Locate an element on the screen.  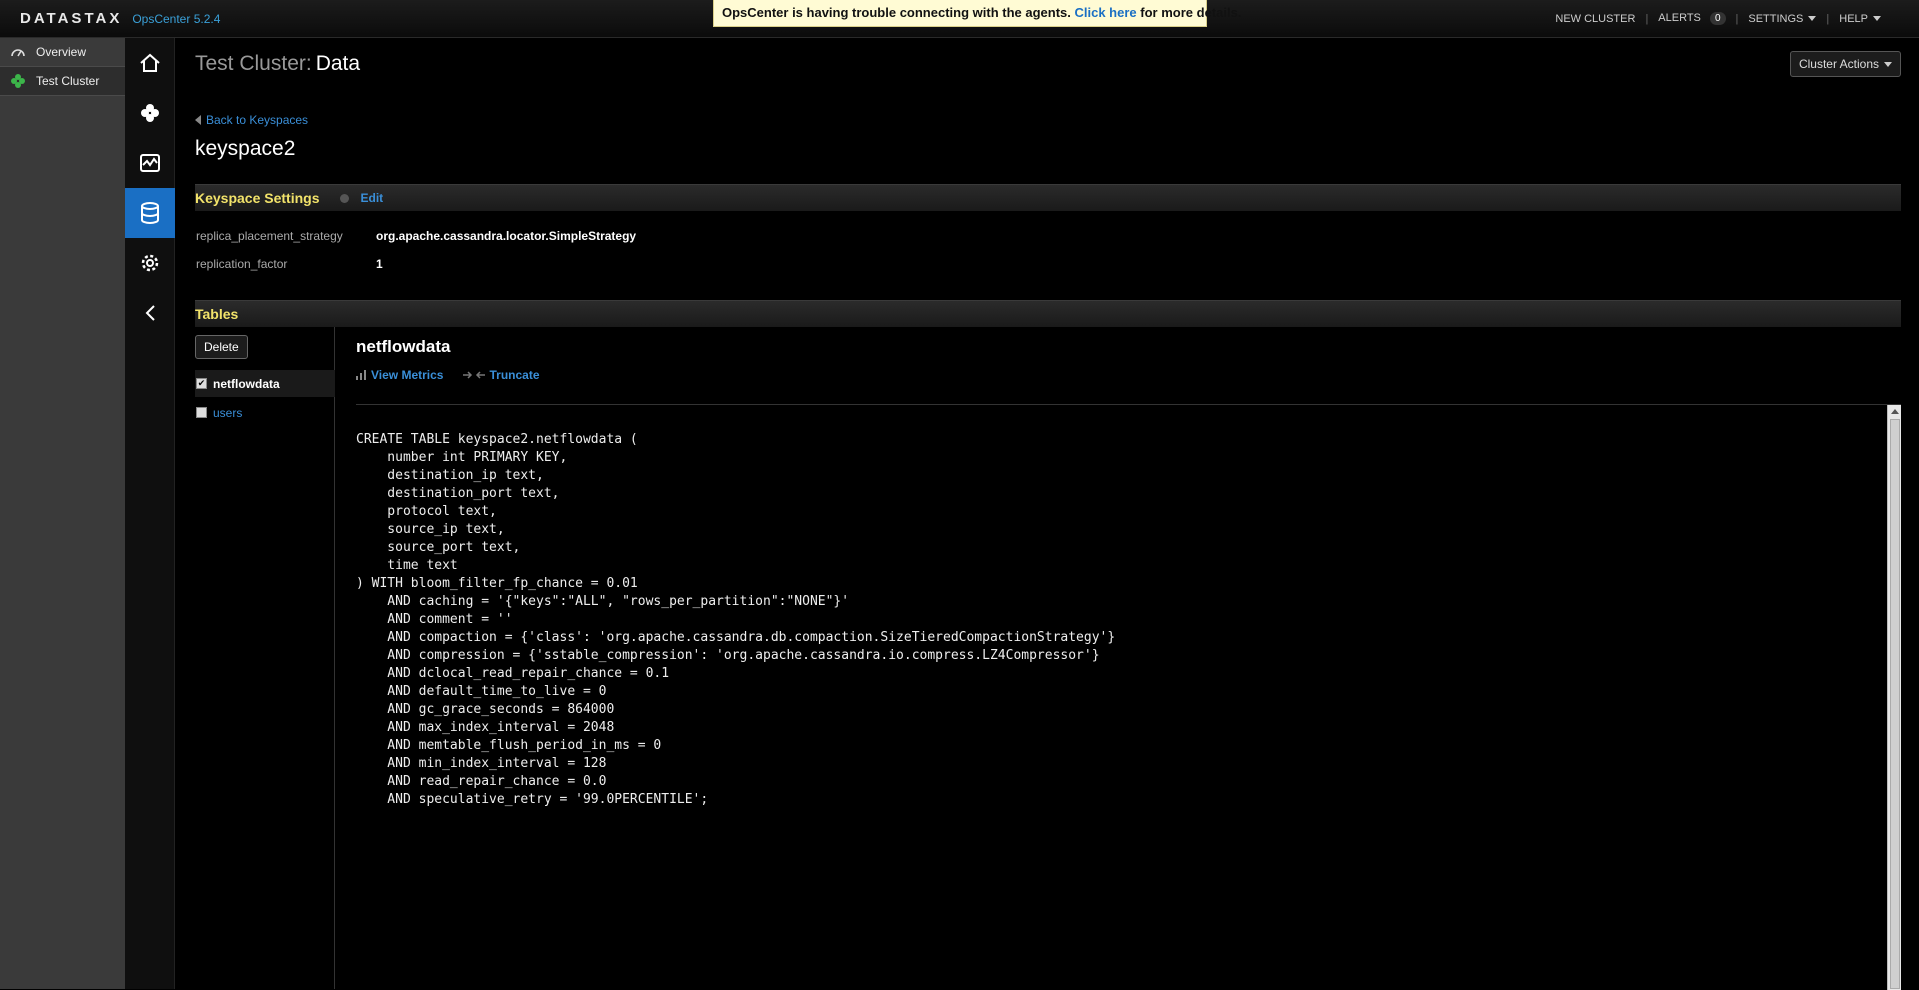
back-arrow-icon is located at coordinates (198, 120).